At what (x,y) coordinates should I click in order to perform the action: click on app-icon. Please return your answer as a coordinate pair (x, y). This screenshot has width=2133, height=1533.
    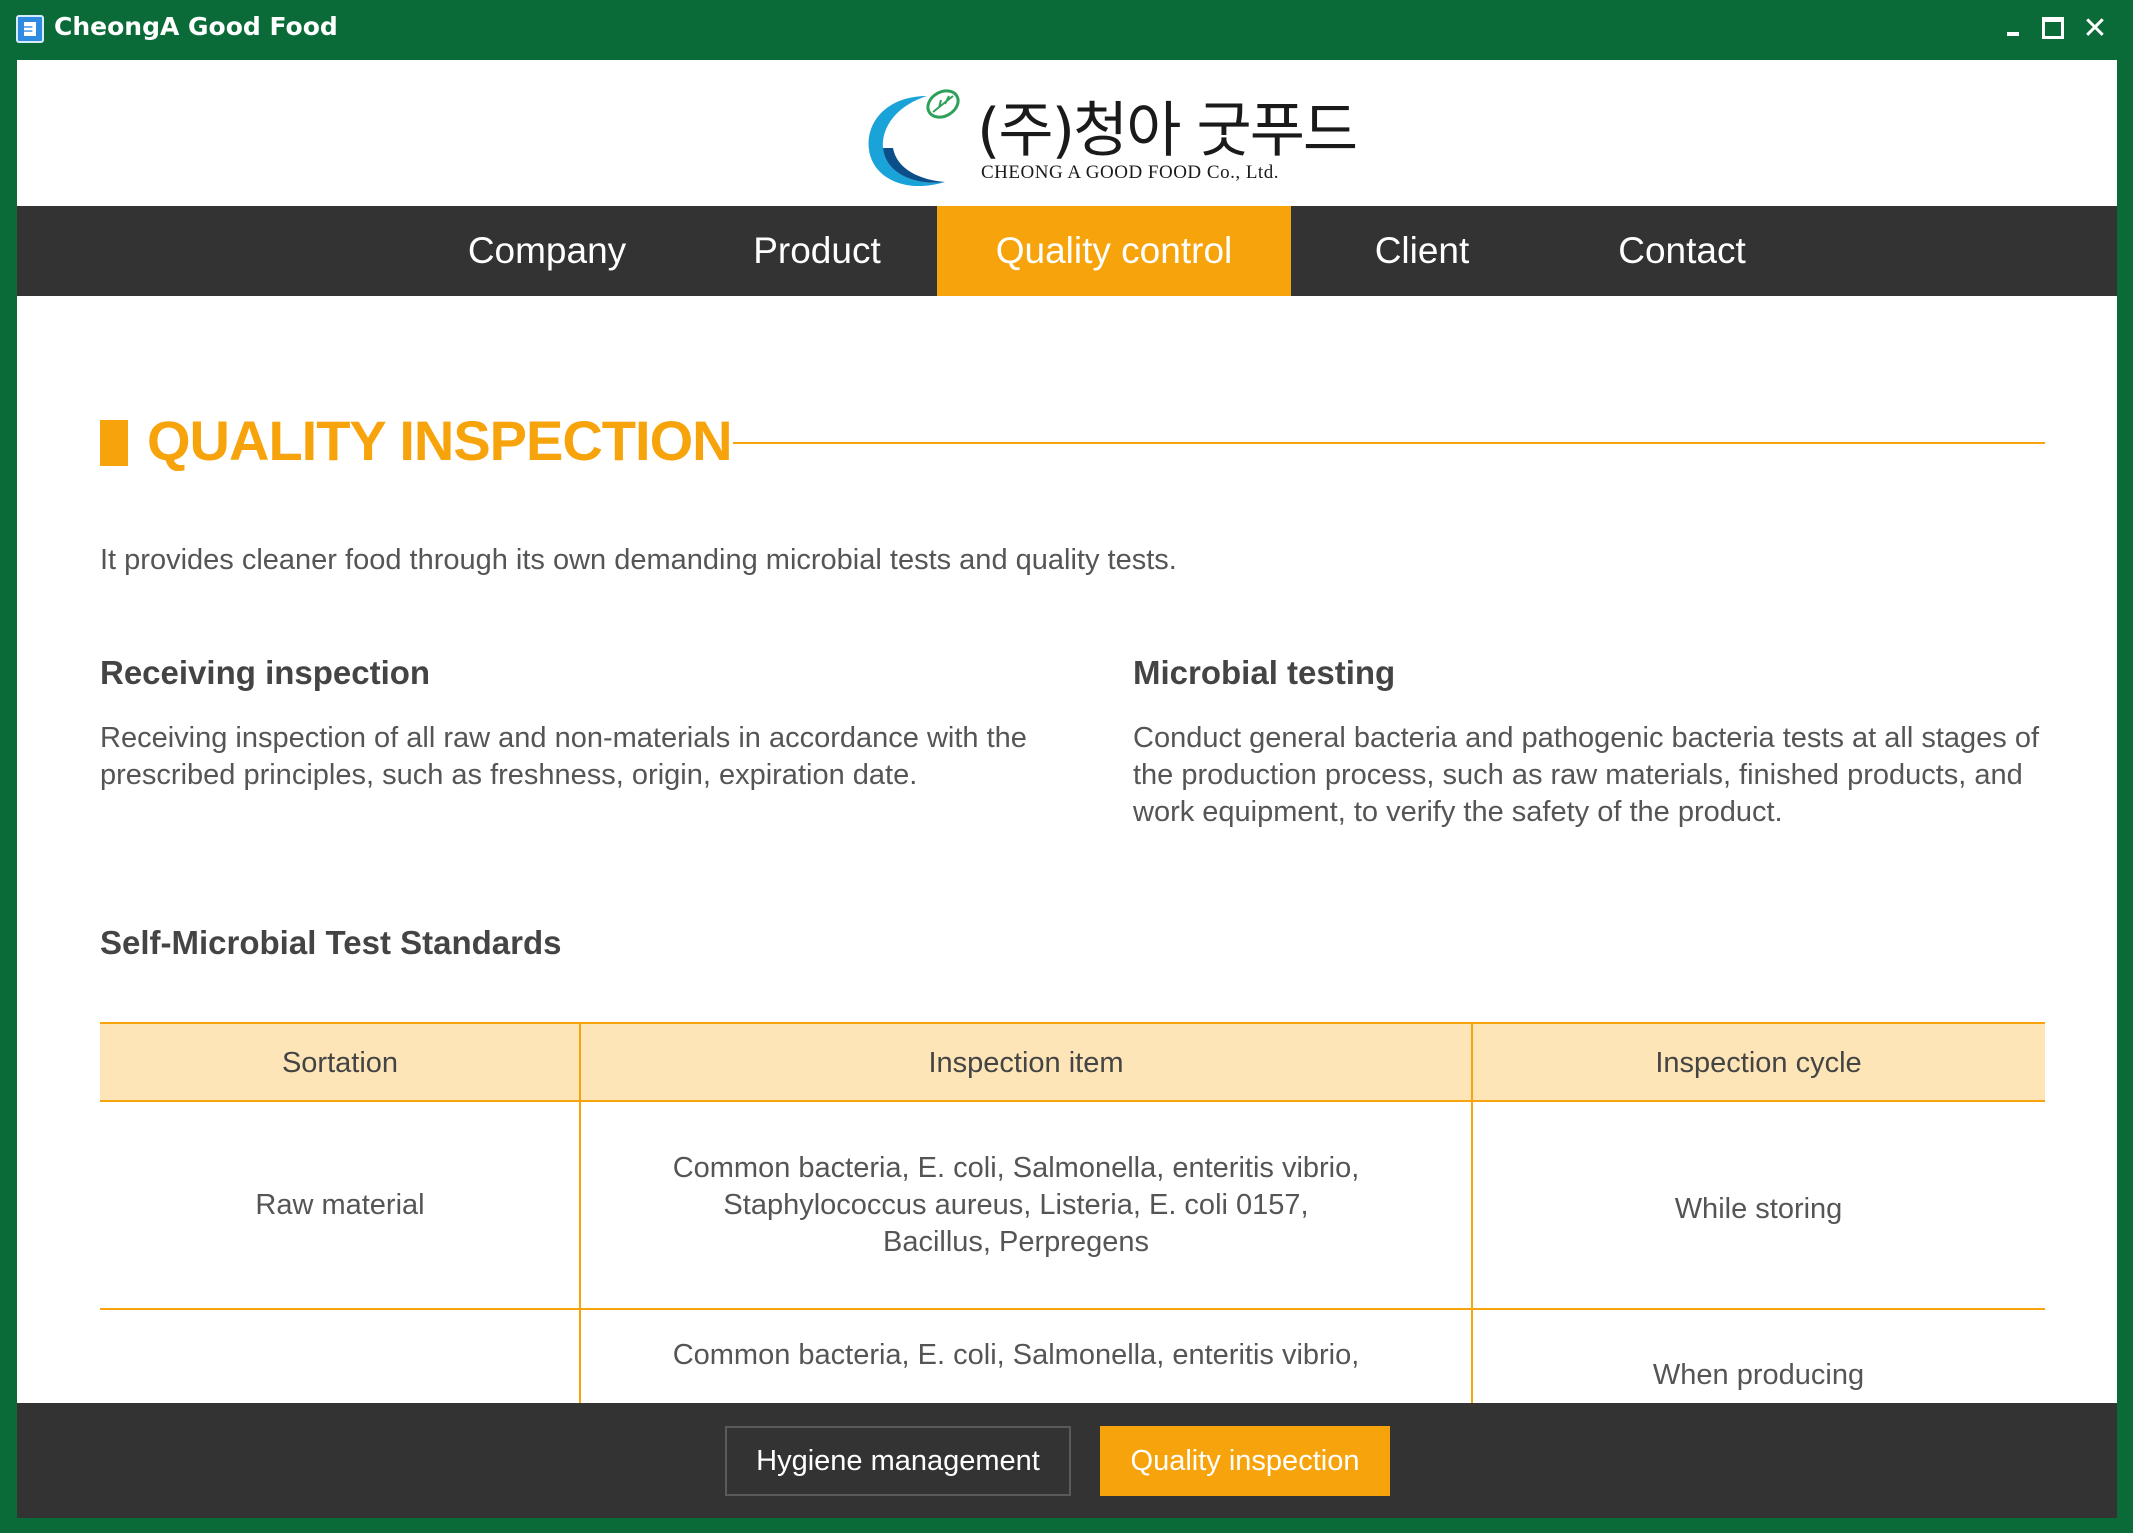
    Looking at the image, I should click on (30, 29).